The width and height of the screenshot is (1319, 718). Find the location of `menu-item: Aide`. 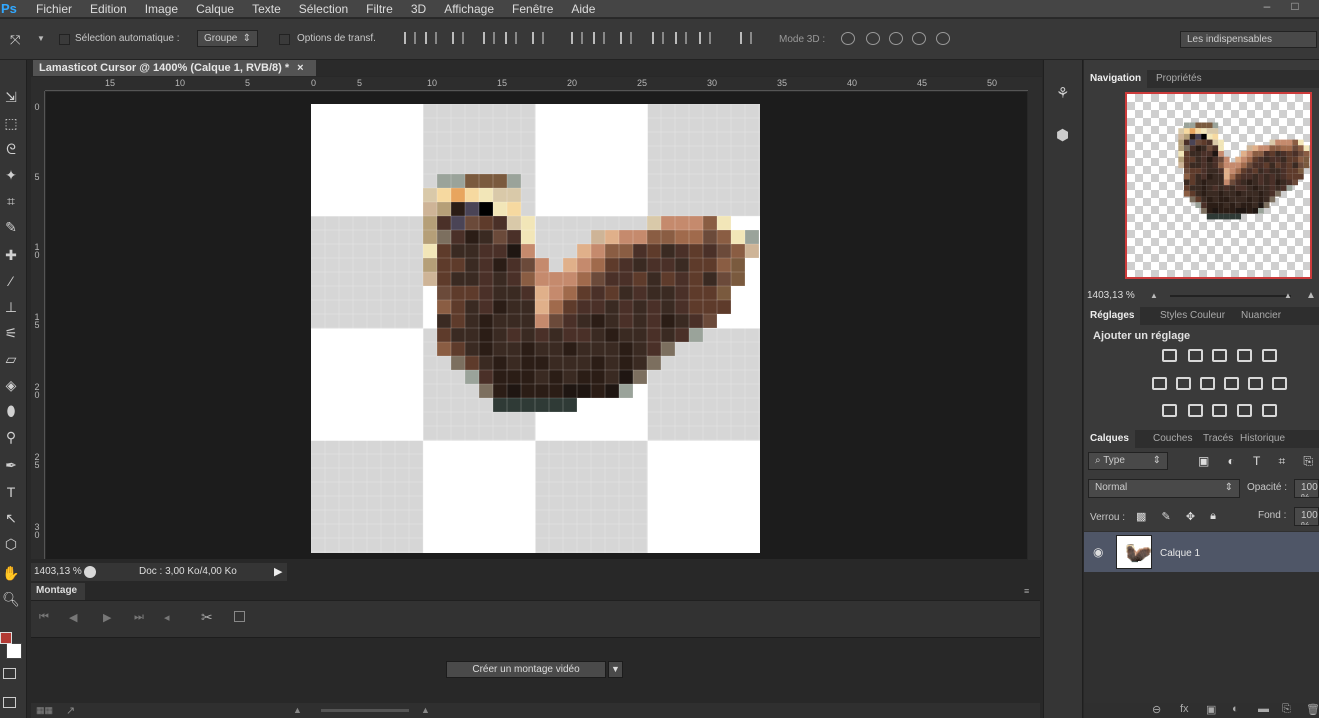

menu-item: Aide is located at coordinates (583, 9).